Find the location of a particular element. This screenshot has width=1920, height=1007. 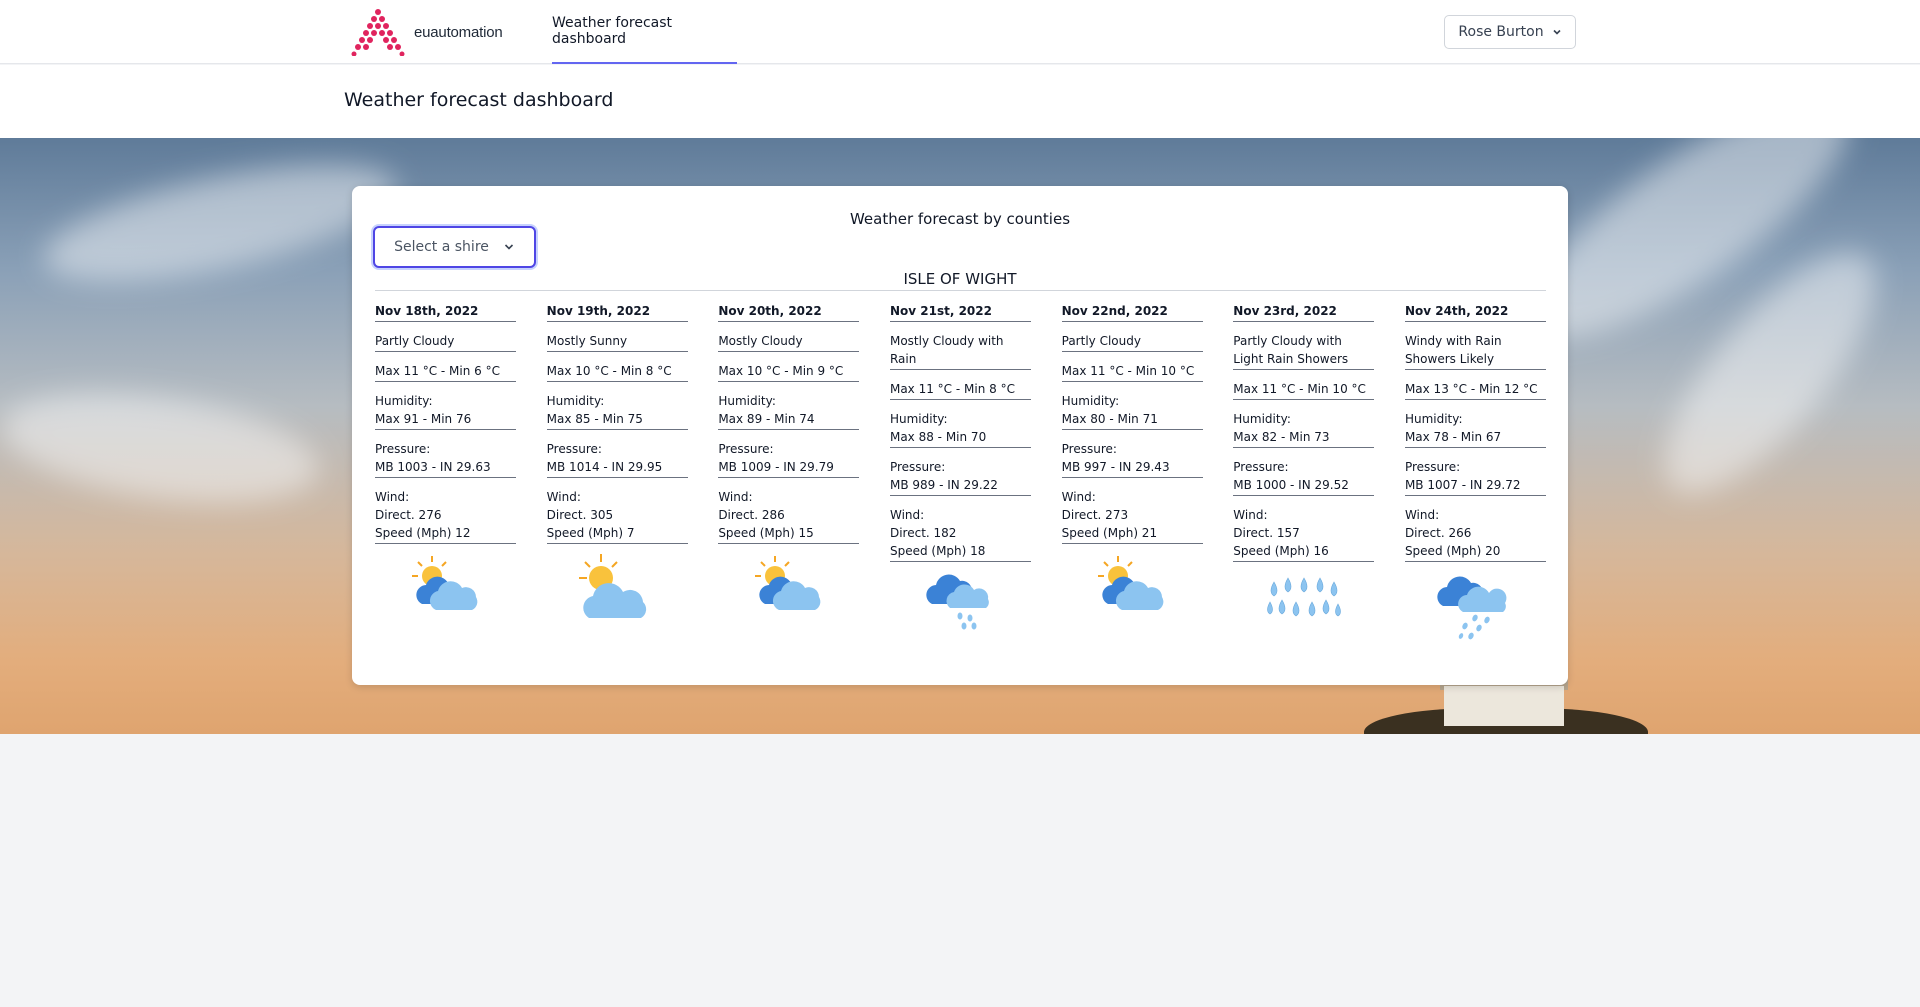

pressure-value: MB 1009 - IN 29.79 is located at coordinates (776, 467).